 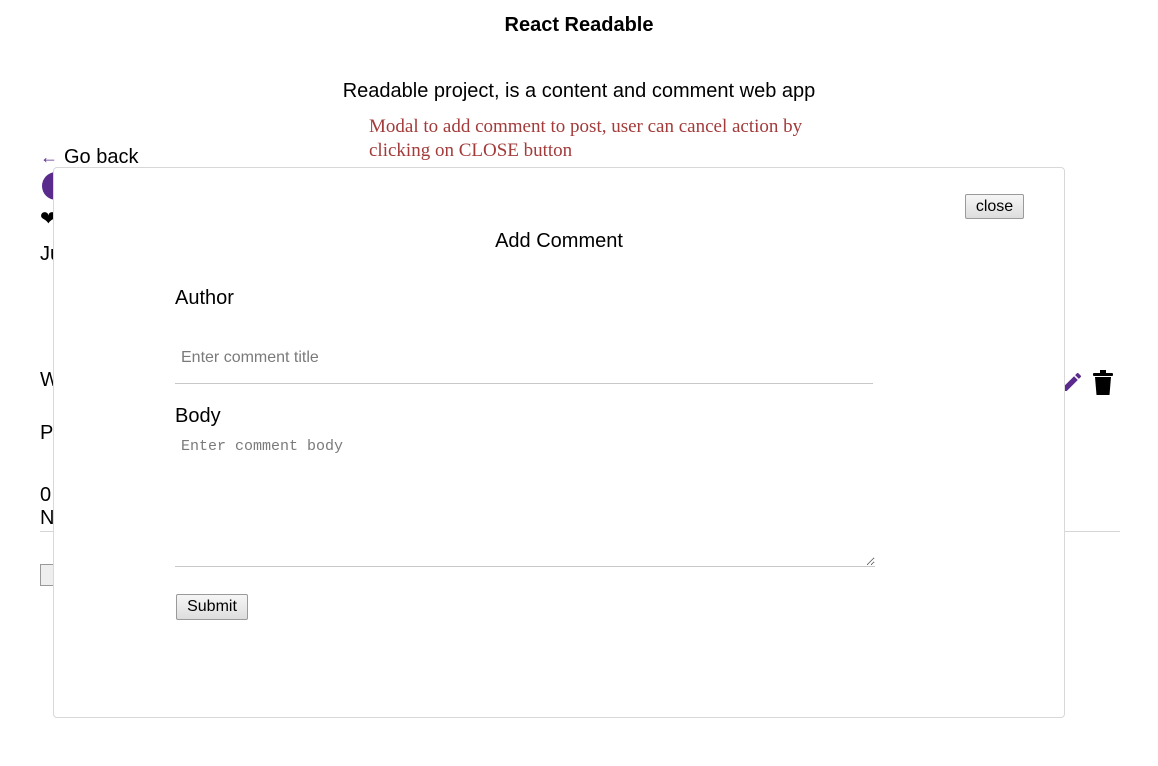 What do you see at coordinates (46, 495) in the screenshot?
I see `post-votes-fragment: 0` at bounding box center [46, 495].